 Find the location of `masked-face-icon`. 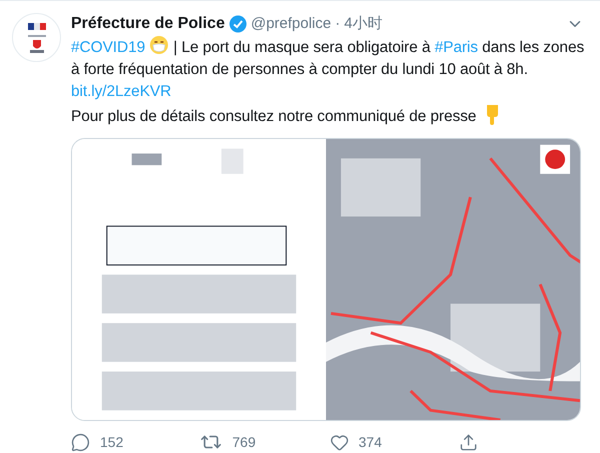

masked-face-icon is located at coordinates (159, 45).